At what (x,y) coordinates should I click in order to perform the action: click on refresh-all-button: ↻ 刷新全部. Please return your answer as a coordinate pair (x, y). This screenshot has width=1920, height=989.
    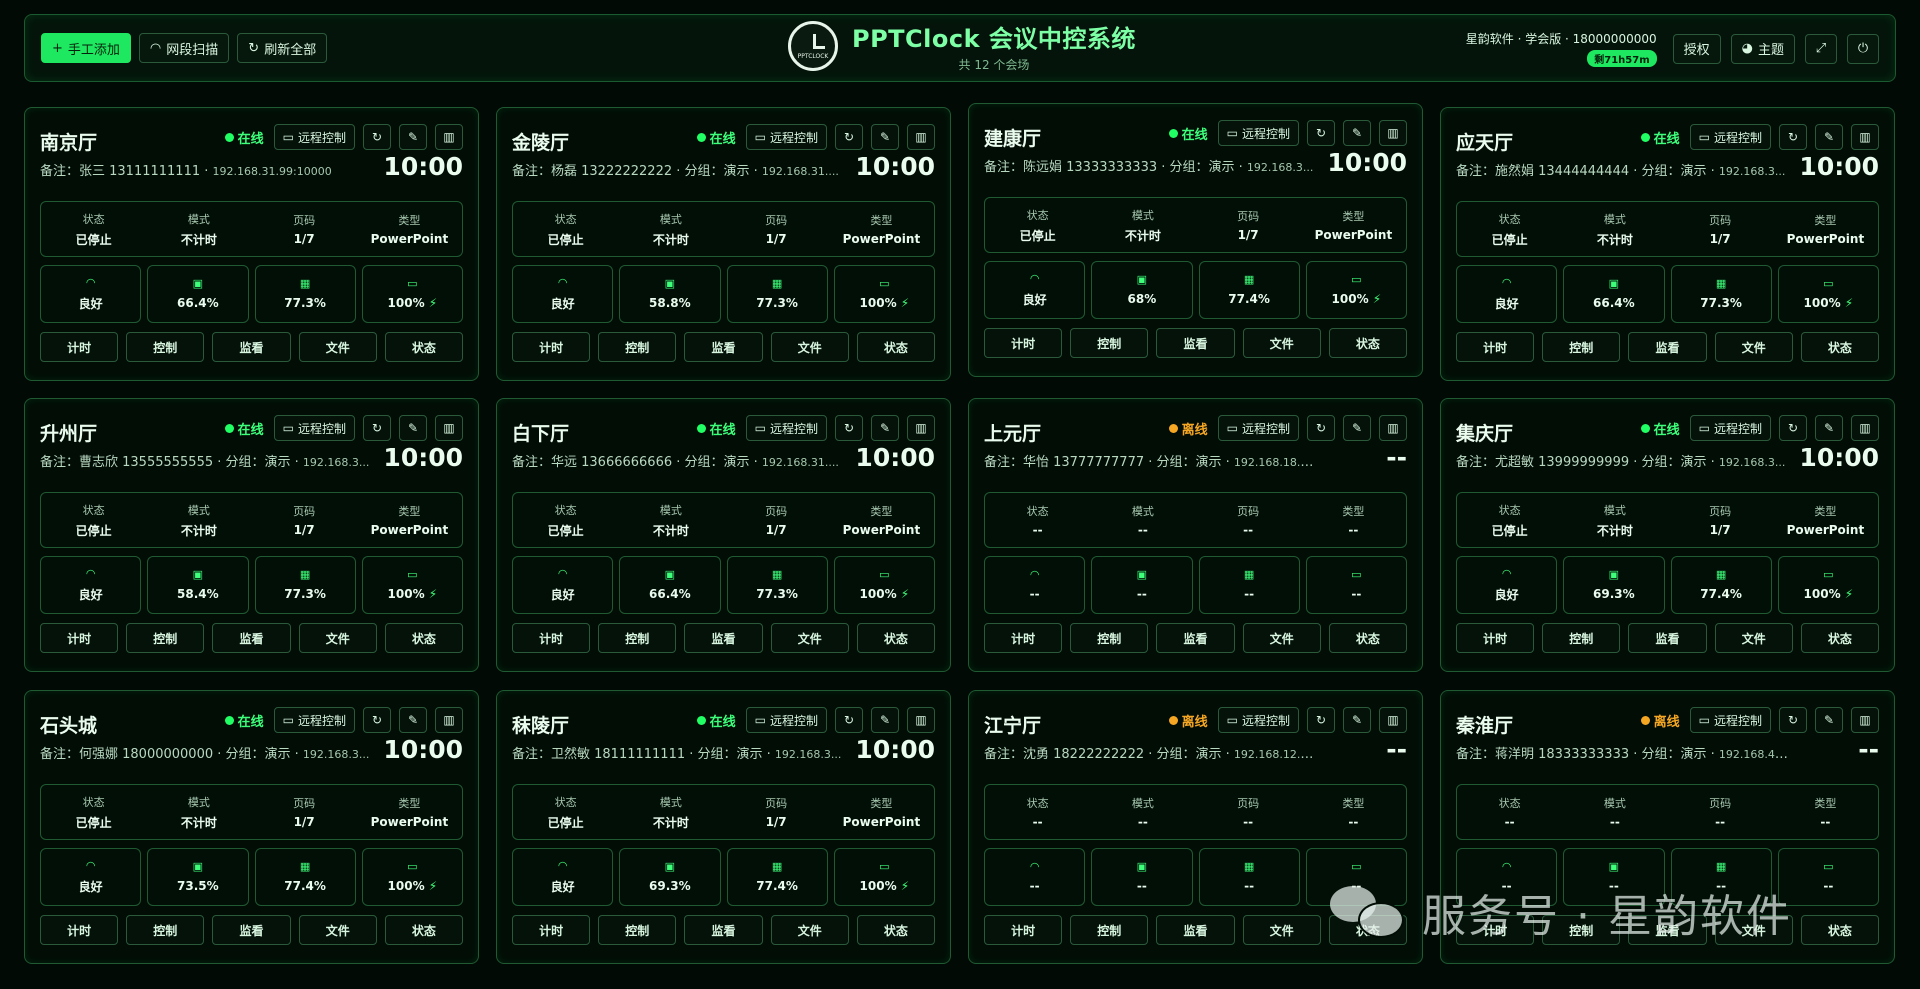
    Looking at the image, I should click on (282, 48).